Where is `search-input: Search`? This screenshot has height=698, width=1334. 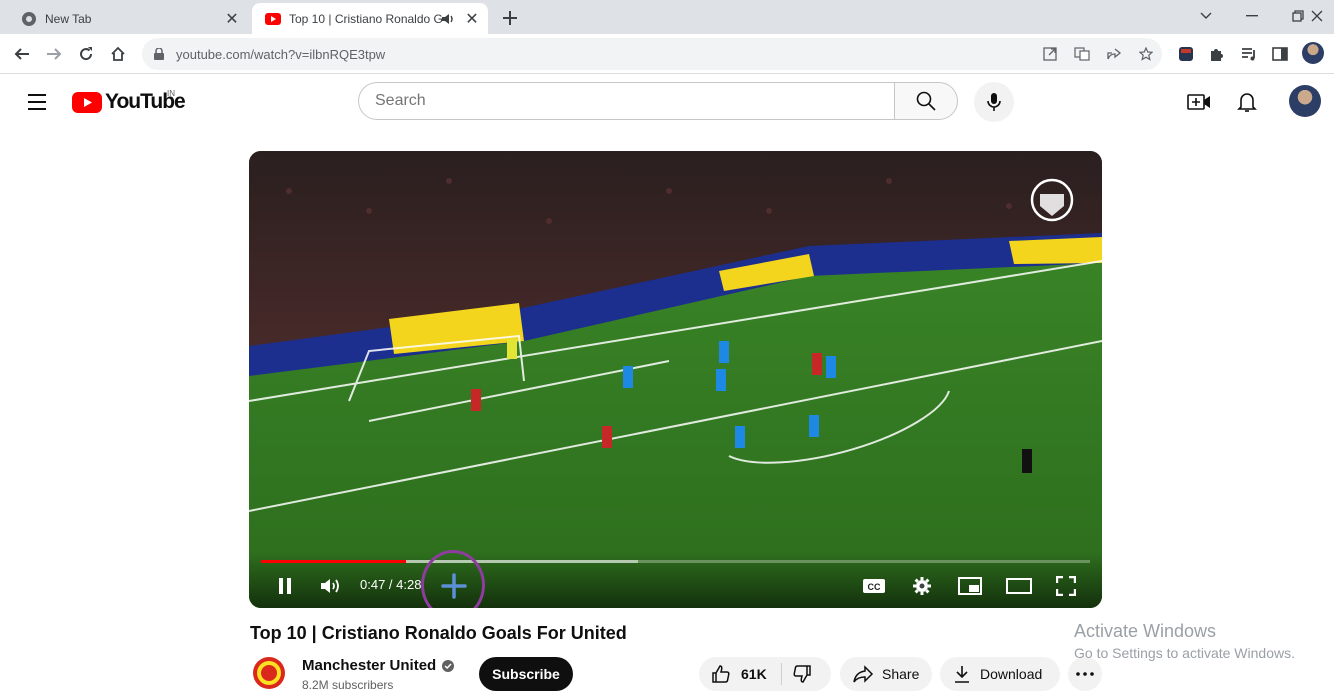 search-input: Search is located at coordinates (626, 101).